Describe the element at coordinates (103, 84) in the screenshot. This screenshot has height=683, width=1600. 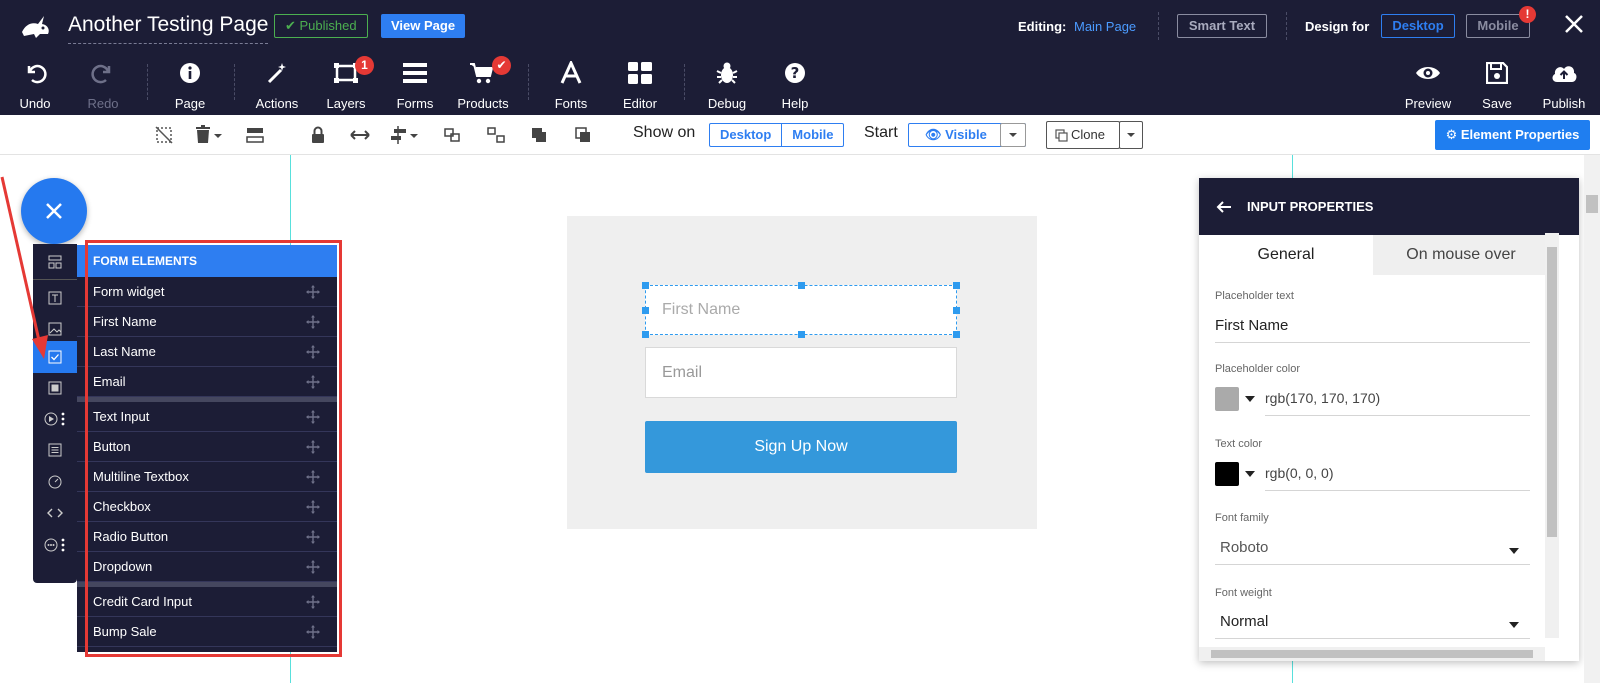
I see `redo-button: Redo` at that location.